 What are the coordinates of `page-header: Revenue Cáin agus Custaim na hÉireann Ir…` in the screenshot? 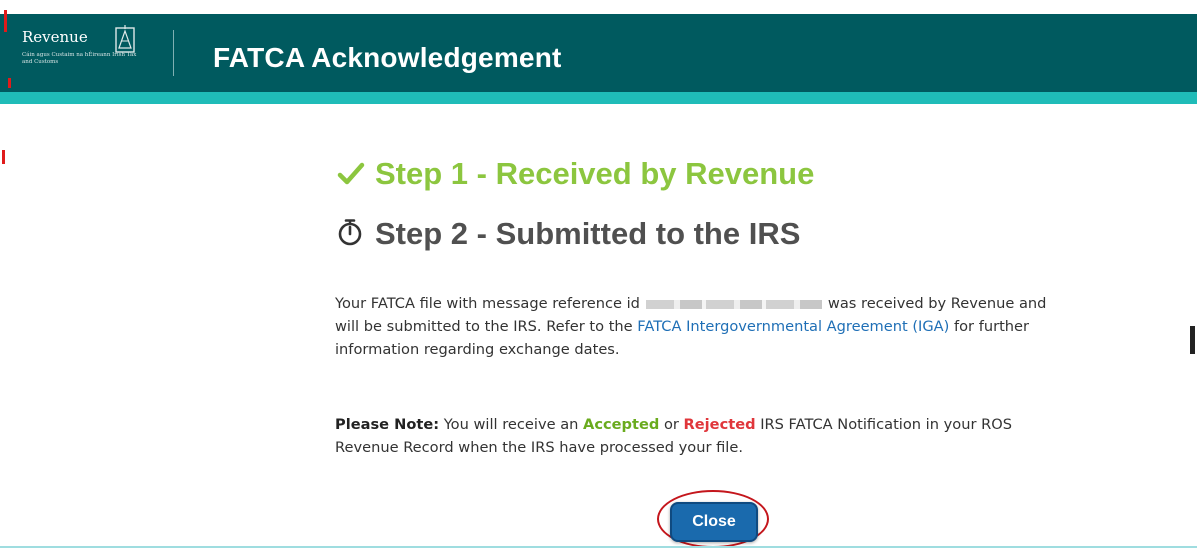 It's located at (598, 53).